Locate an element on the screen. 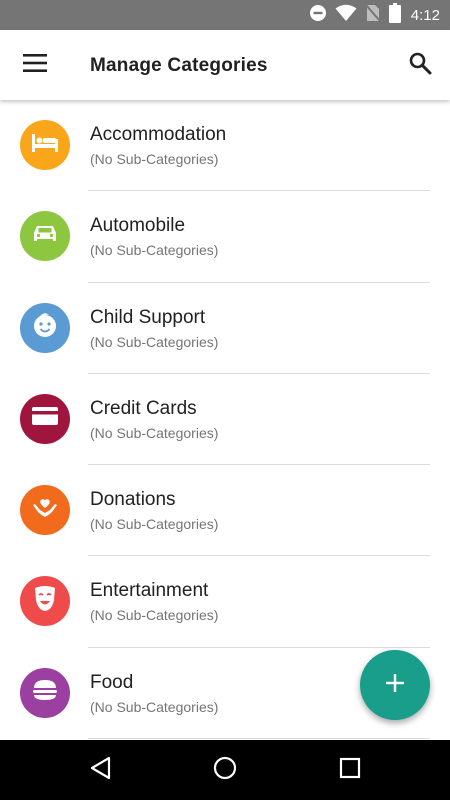 The height and width of the screenshot is (800, 450). navigation-bar is located at coordinates (225, 770).